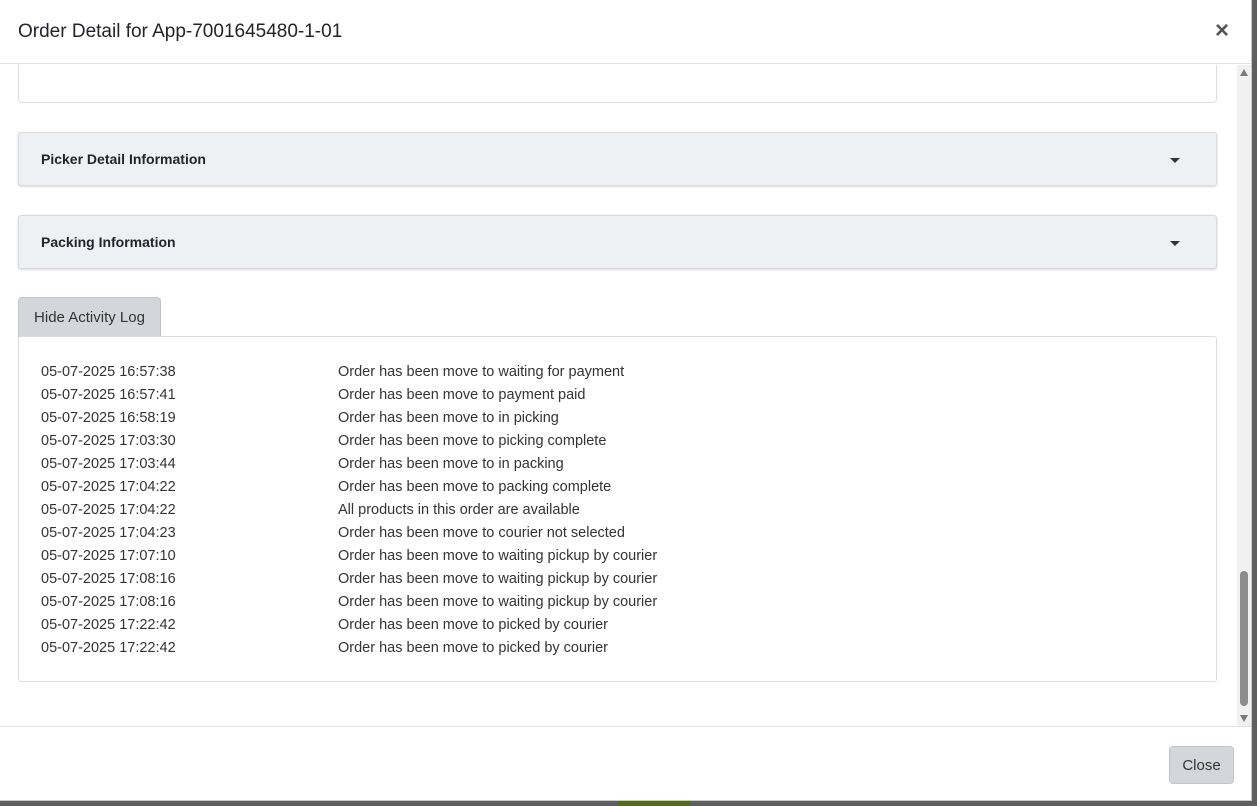 Image resolution: width=1257 pixels, height=806 pixels. What do you see at coordinates (459, 510) in the screenshot?
I see `log-message: All products in this order are available` at bounding box center [459, 510].